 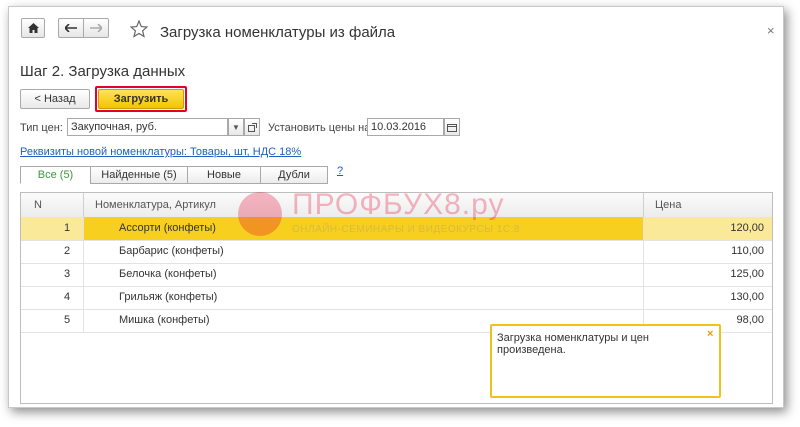 What do you see at coordinates (164, 320) in the screenshot?
I see `row-name: Мишка (конфеты)` at bounding box center [164, 320].